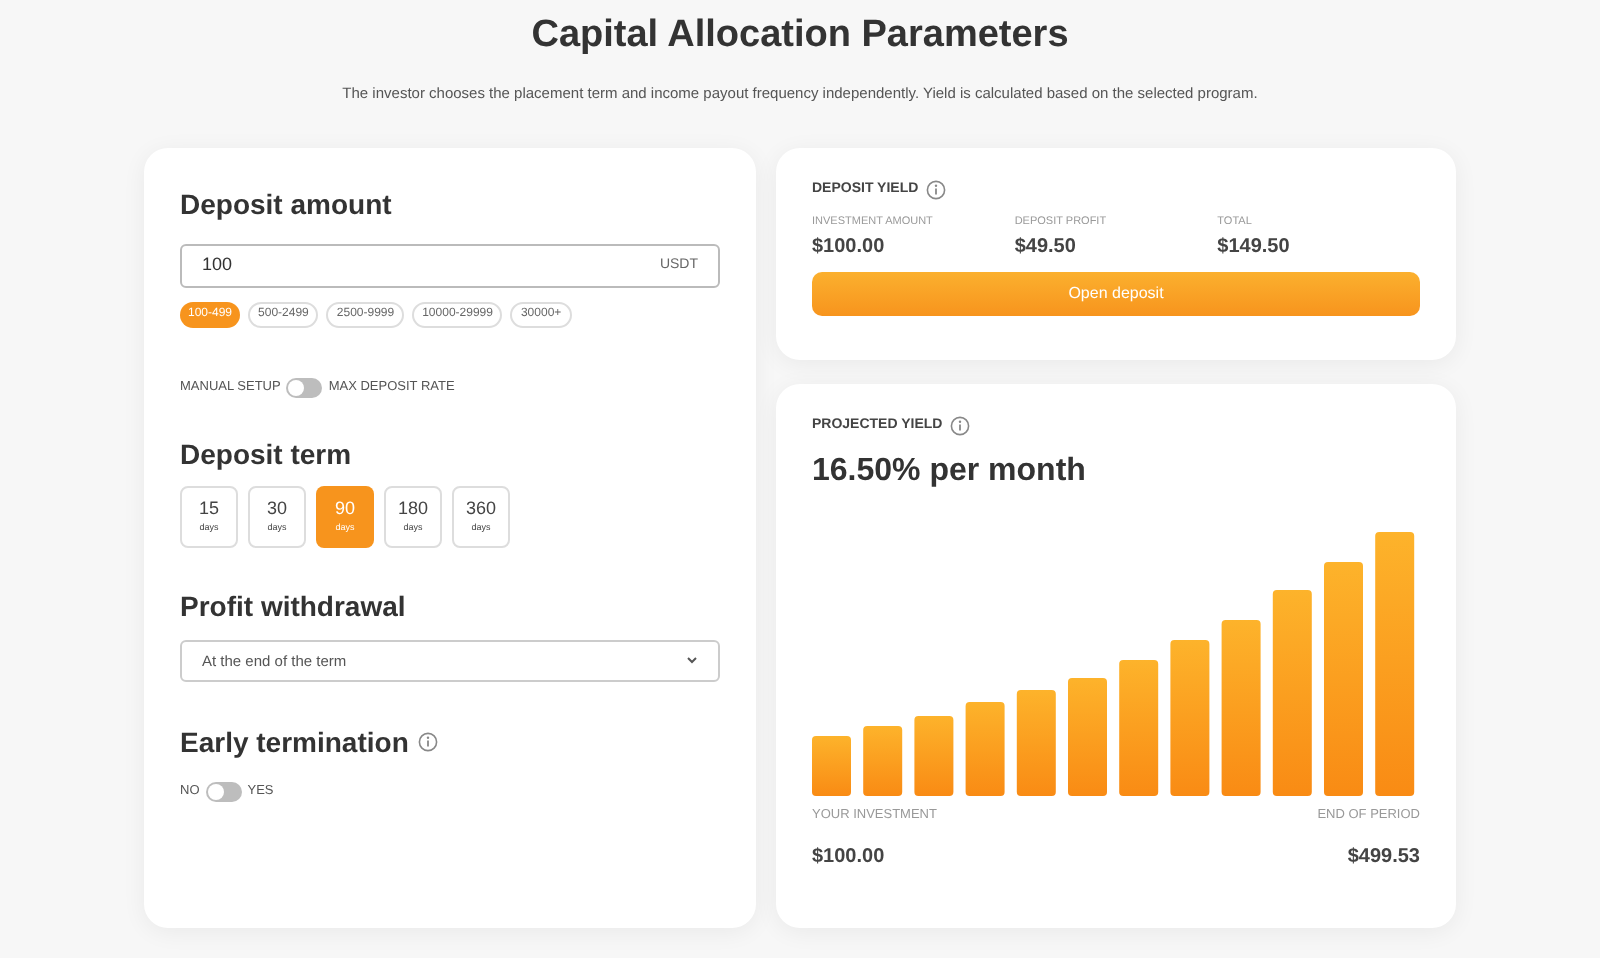 This screenshot has width=1600, height=958. I want to click on stat-value: $49.50, so click(1046, 247).